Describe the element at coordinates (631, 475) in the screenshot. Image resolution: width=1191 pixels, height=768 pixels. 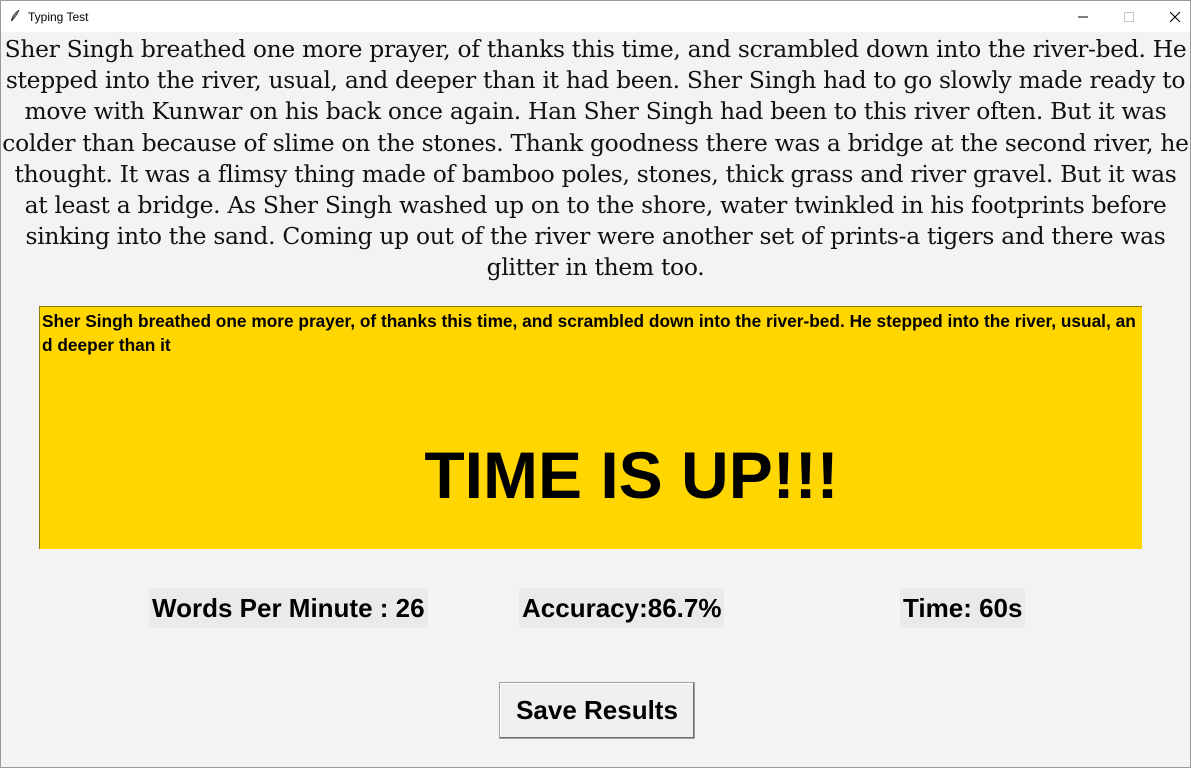
I see `time-up-message: TIME IS UP!!!` at that location.